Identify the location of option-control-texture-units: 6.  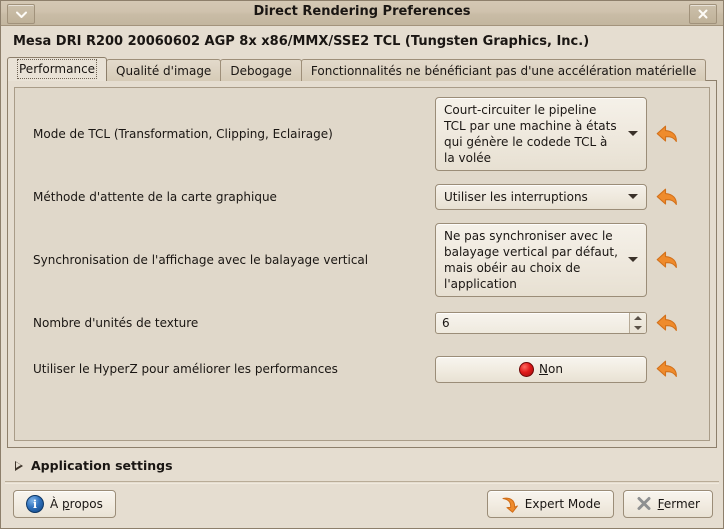
(541, 323).